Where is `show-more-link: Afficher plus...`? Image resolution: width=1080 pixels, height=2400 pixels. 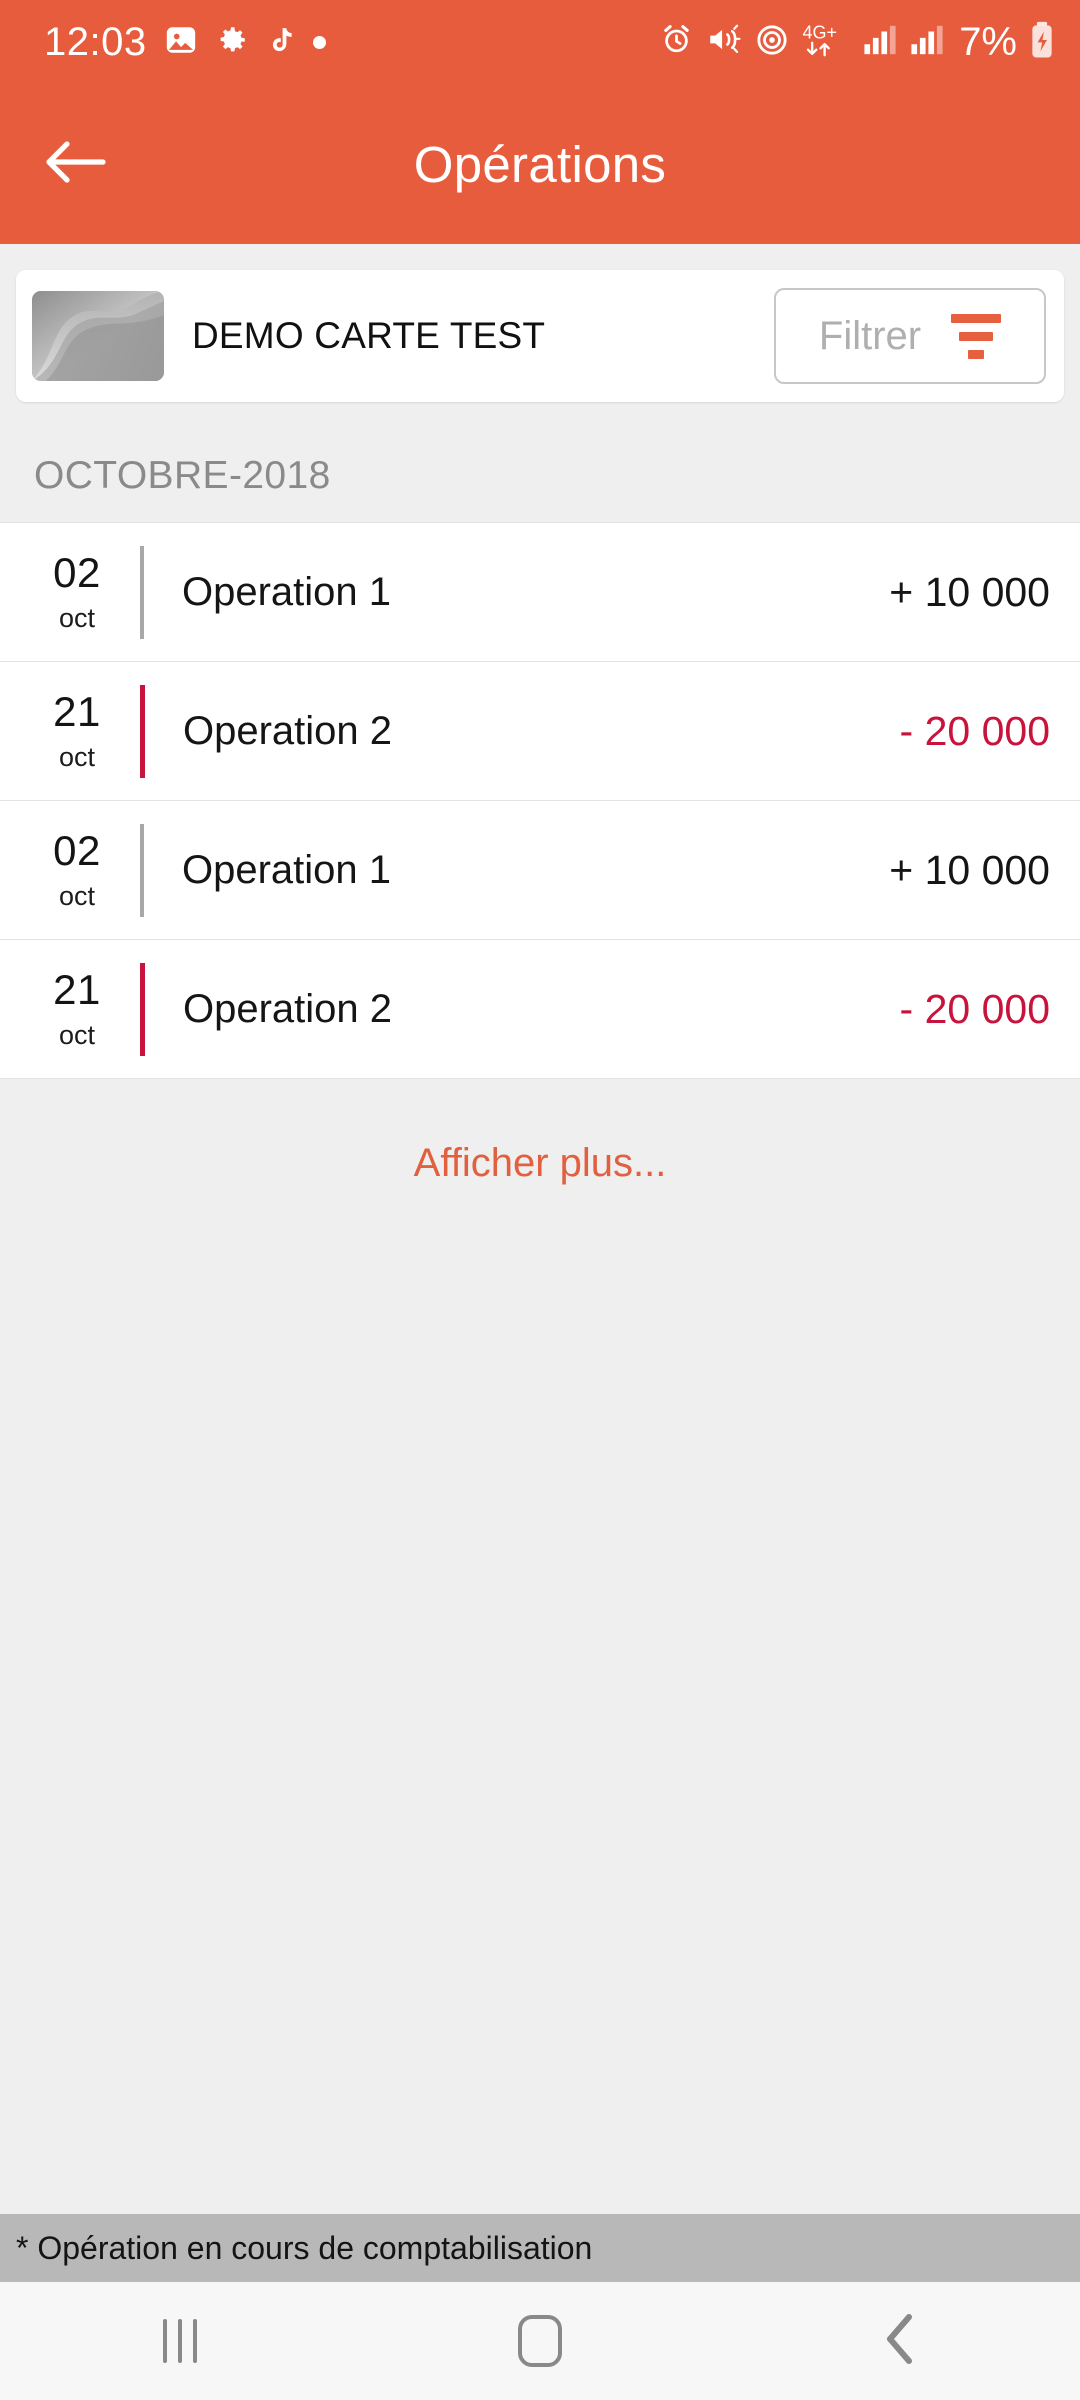 show-more-link: Afficher plus... is located at coordinates (540, 1132).